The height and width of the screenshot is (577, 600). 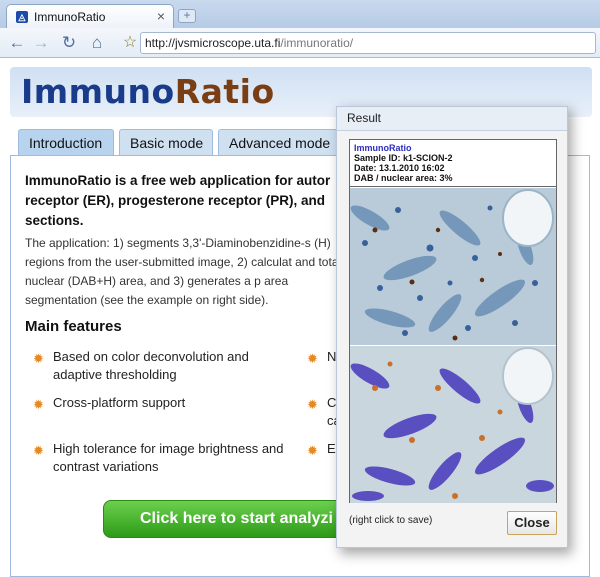 What do you see at coordinates (391, 520) in the screenshot?
I see `save-hint: (right click to save)` at bounding box center [391, 520].